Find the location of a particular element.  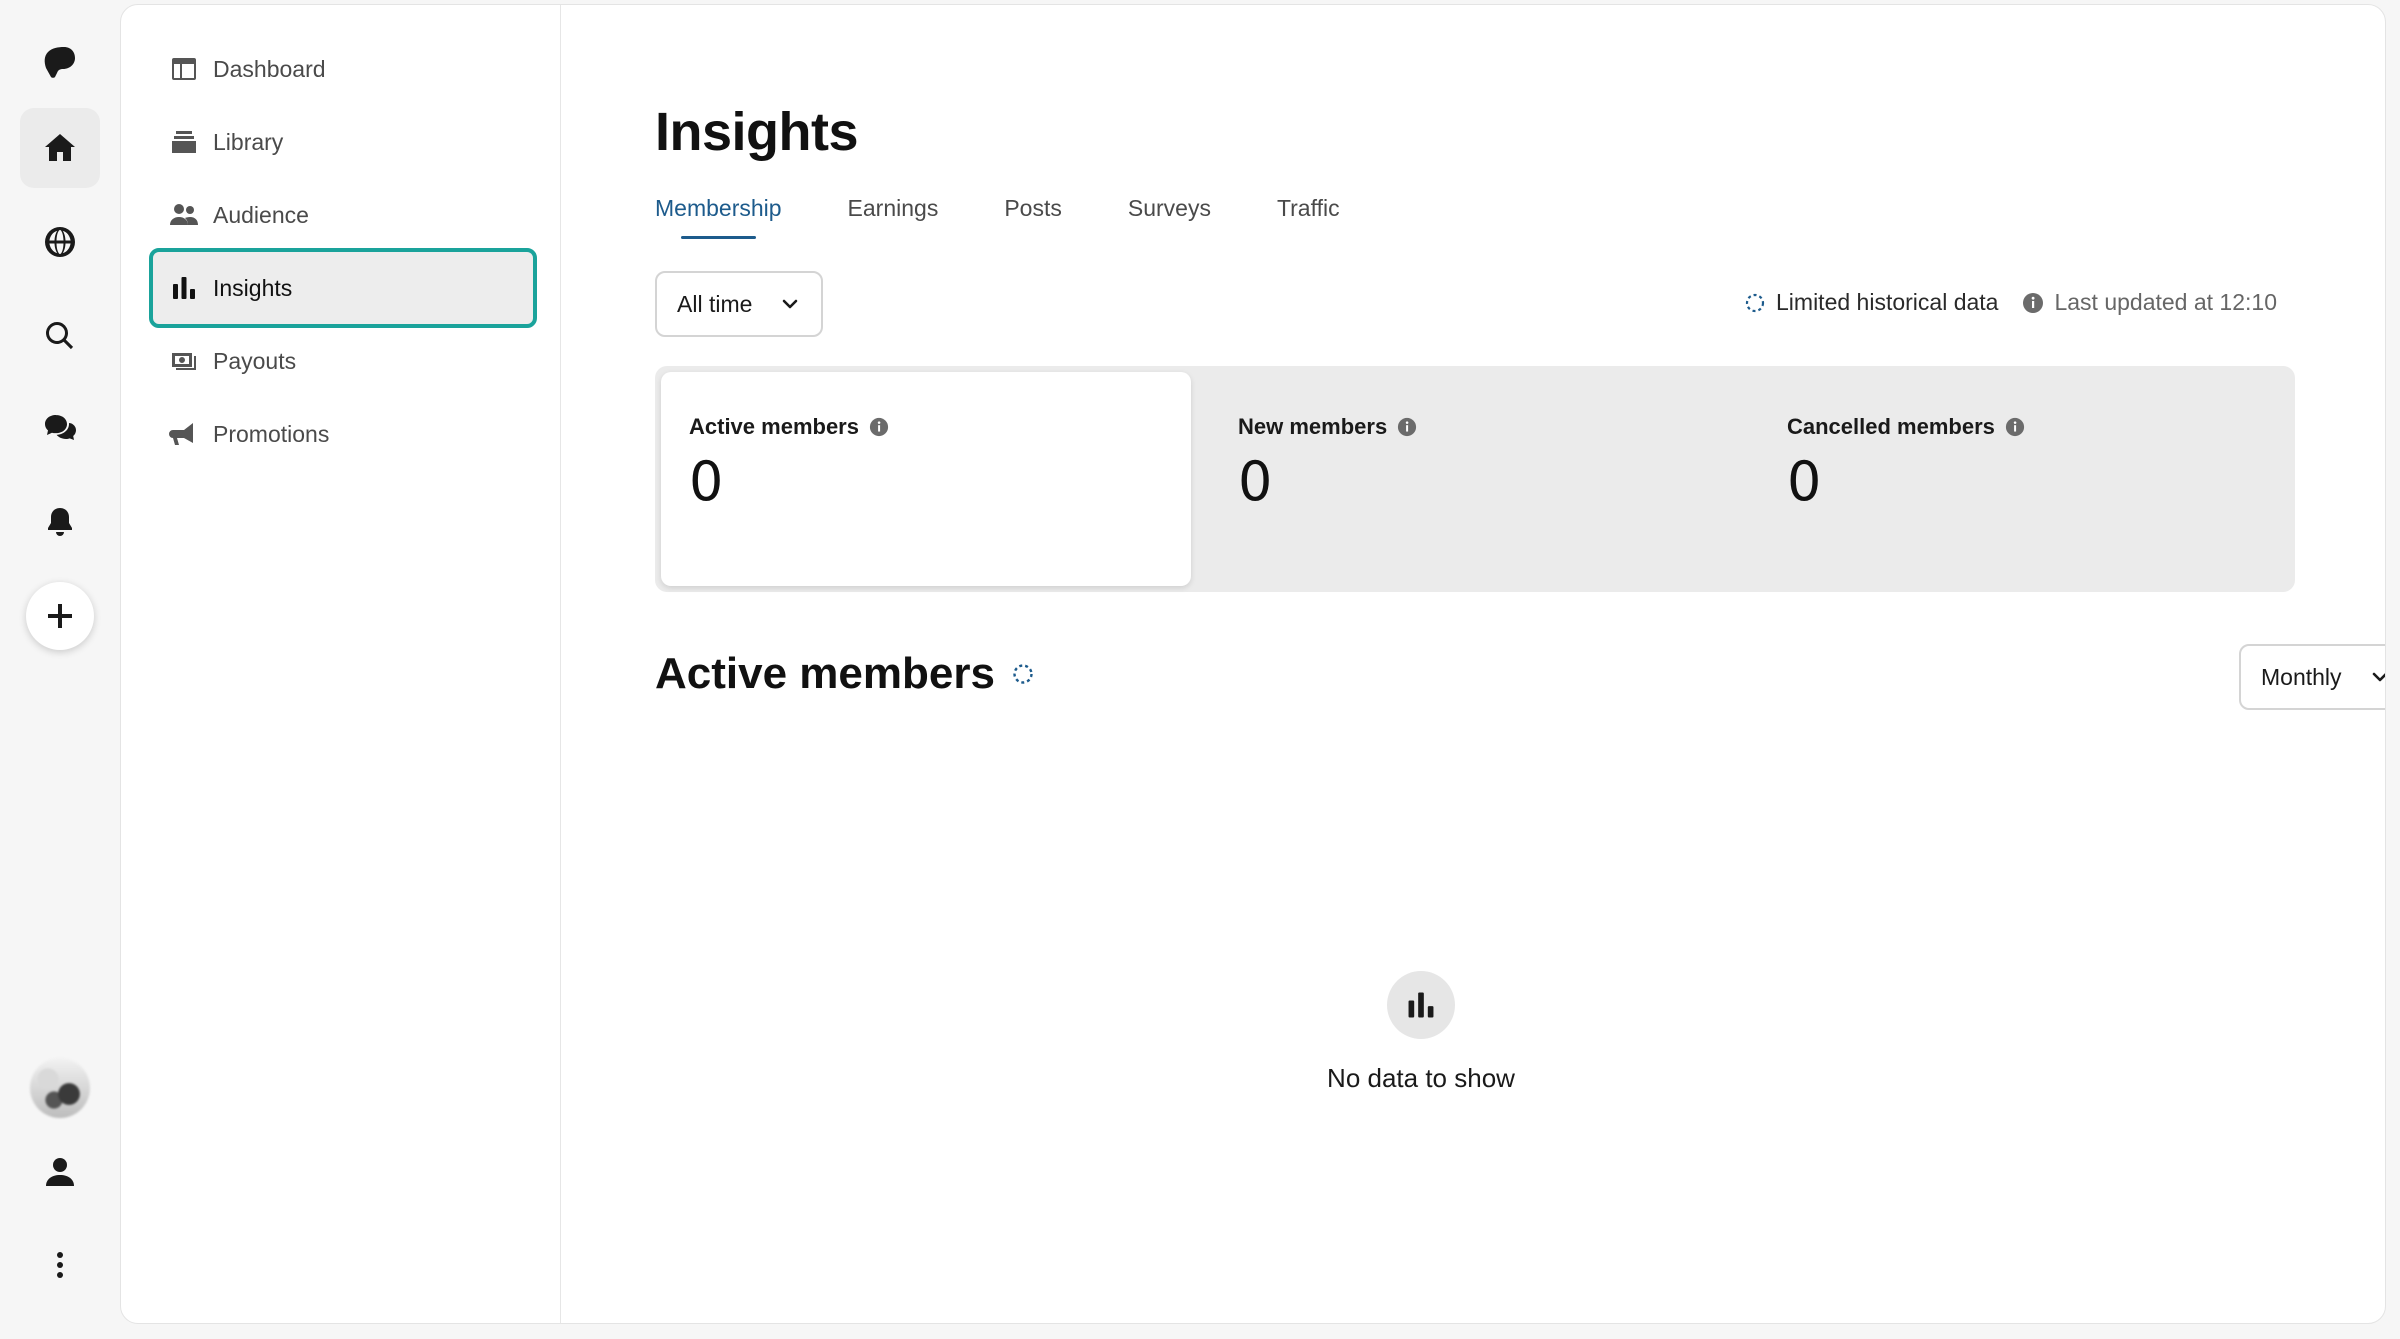

chart-title-text: Active members is located at coordinates (825, 673).